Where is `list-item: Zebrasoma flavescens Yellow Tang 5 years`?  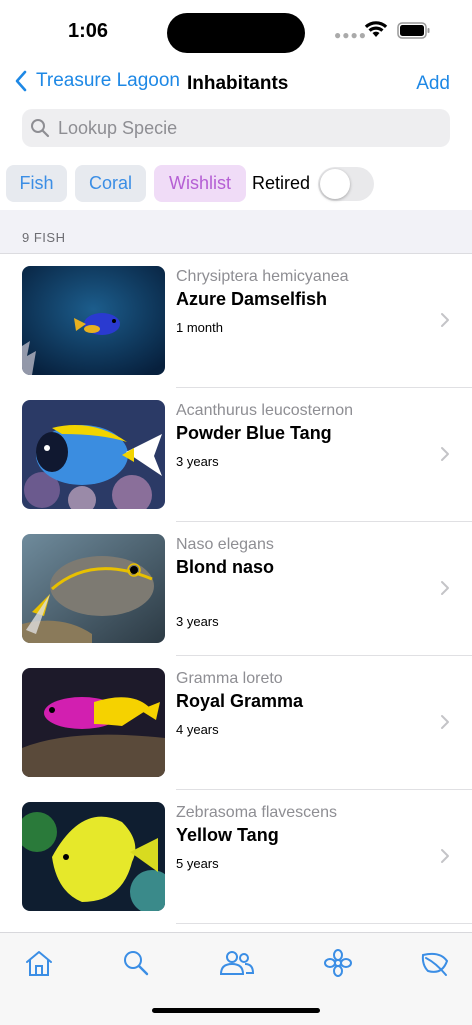
list-item: Zebrasoma flavescens Yellow Tang 5 years is located at coordinates (236, 857).